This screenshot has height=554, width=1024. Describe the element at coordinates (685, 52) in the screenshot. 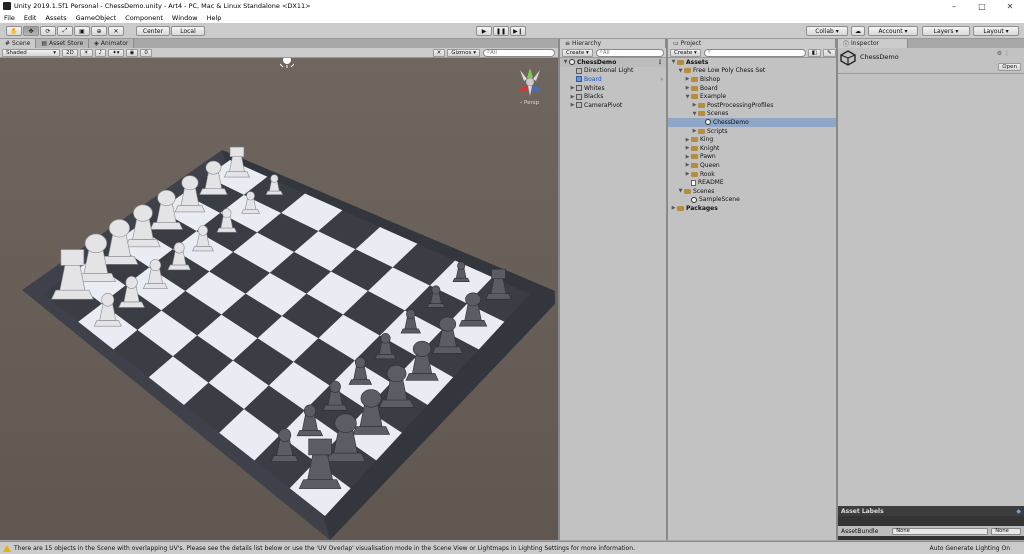

I see `project-create-button: Create ▾` at that location.